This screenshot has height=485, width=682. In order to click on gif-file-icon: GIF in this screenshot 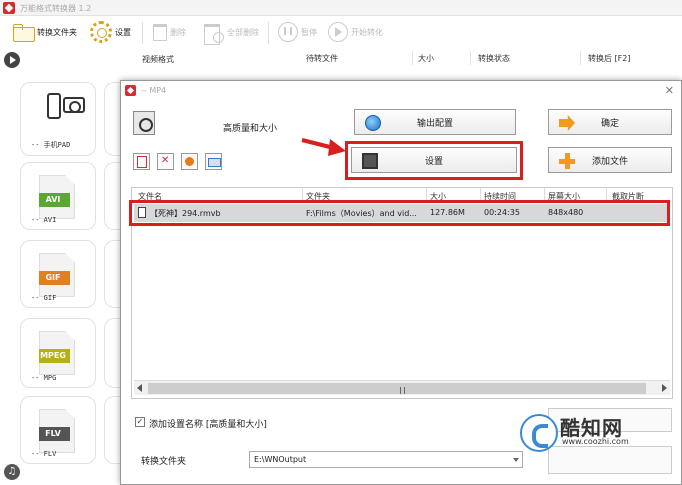, I will do `click(57, 275)`.